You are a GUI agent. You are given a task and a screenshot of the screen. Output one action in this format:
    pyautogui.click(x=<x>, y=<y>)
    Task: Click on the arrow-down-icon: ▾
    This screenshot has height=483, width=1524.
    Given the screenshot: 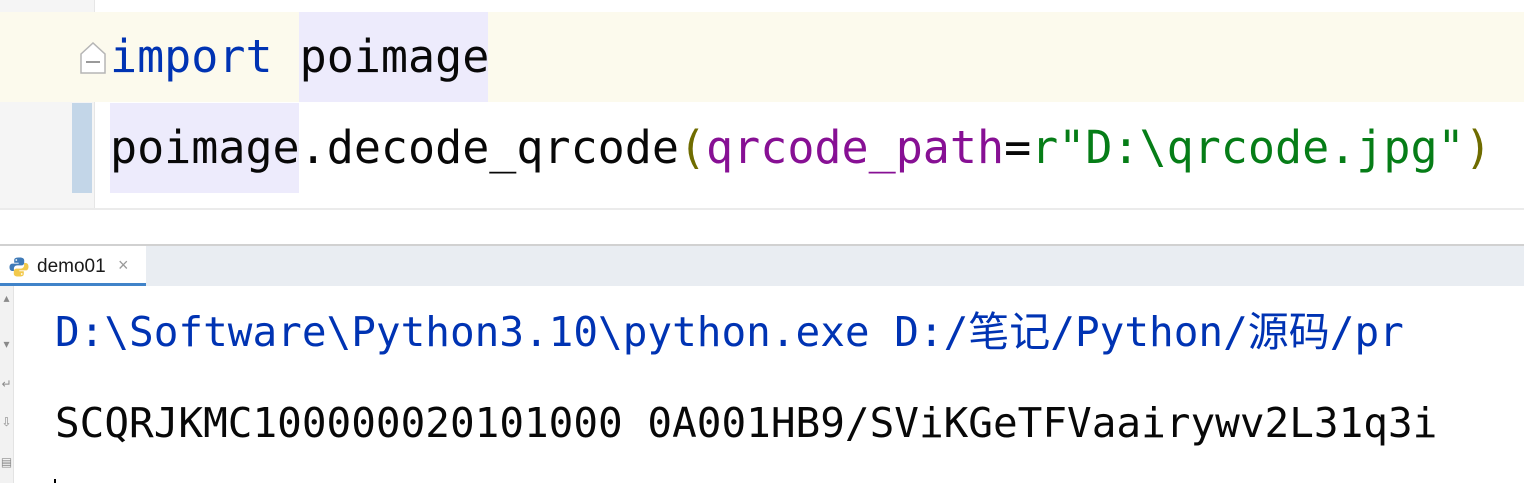 What is the action you would take?
    pyautogui.click(x=6, y=344)
    